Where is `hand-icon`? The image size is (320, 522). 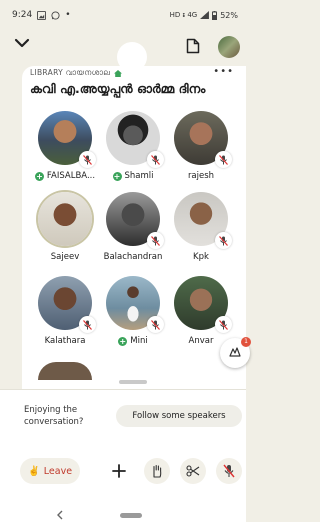
hand-icon is located at coordinates (235, 352).